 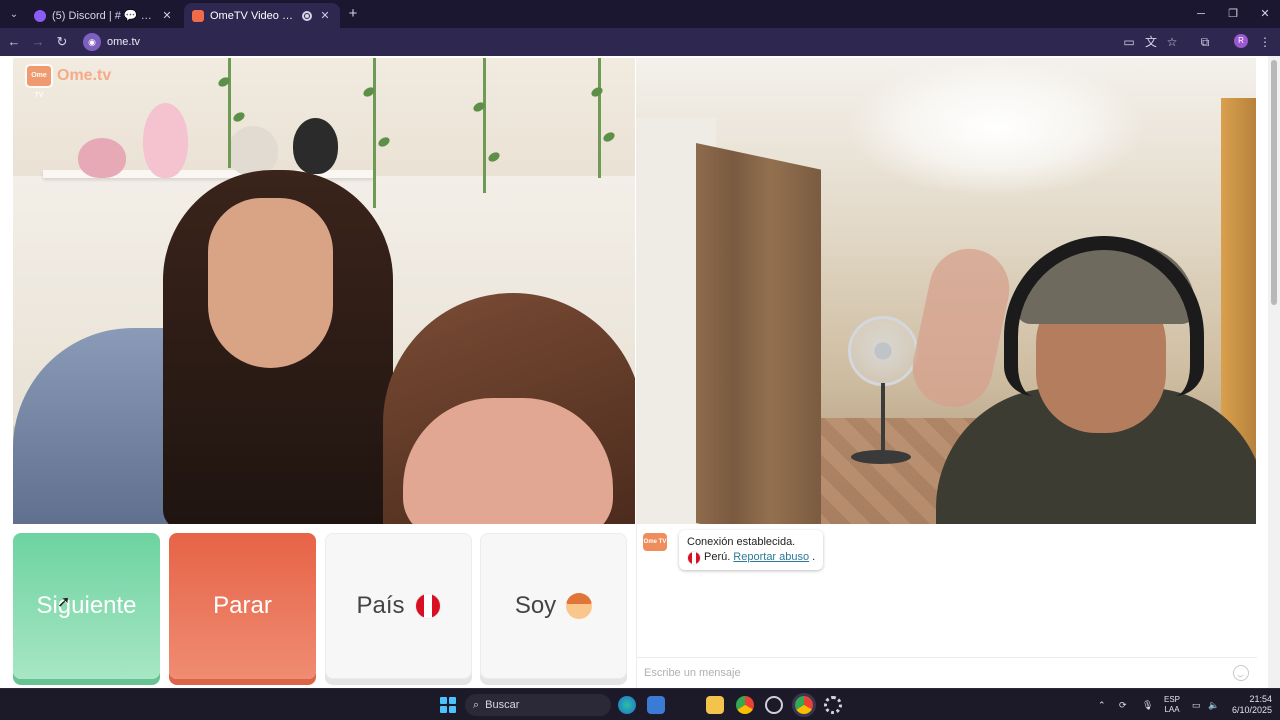 What do you see at coordinates (1201, 14) in the screenshot?
I see `minimize-button: ─` at bounding box center [1201, 14].